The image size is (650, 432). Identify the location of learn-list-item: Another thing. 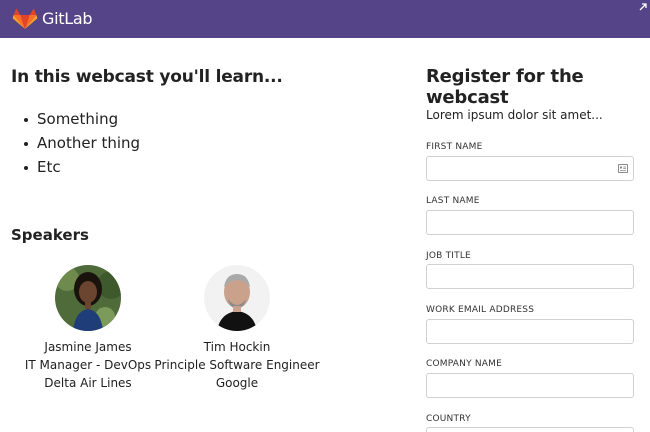
(82, 144).